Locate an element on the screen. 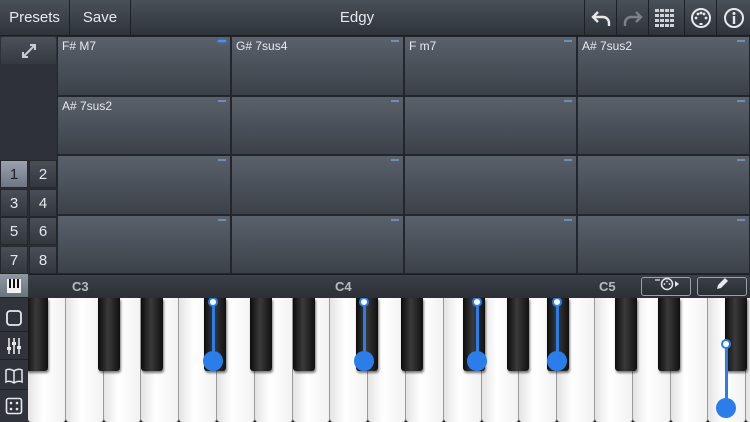 Image resolution: width=750 pixels, height=422 pixels. expand-icon is located at coordinates (28, 50).